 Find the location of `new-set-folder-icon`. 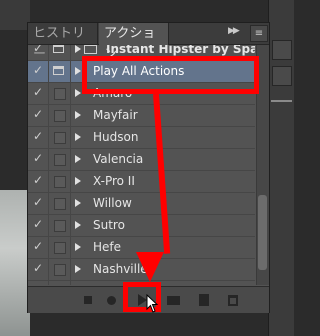

new-set-folder-icon is located at coordinates (174, 300).